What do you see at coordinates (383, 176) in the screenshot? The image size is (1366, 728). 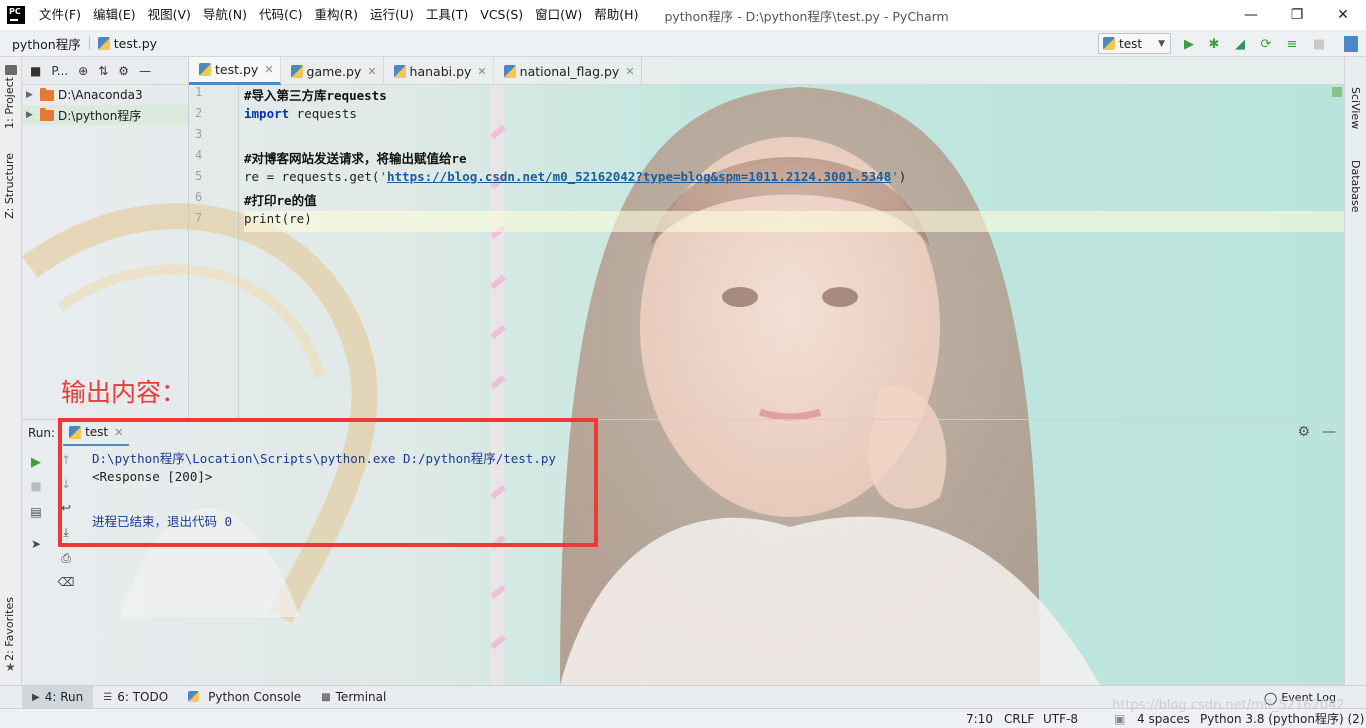 I see `string-quote: '` at bounding box center [383, 176].